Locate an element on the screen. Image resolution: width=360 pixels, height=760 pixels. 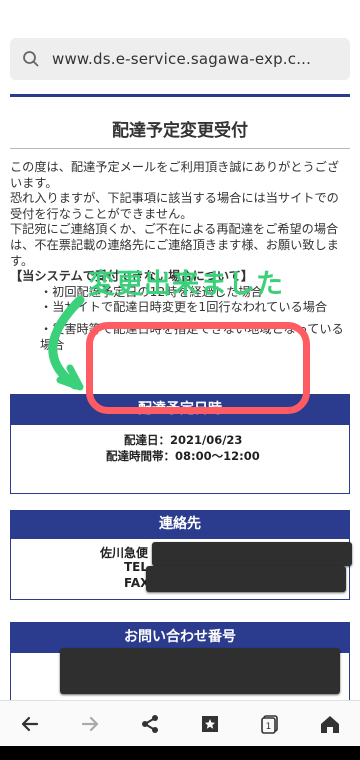
bookmark-star-icon is located at coordinates (210, 724).